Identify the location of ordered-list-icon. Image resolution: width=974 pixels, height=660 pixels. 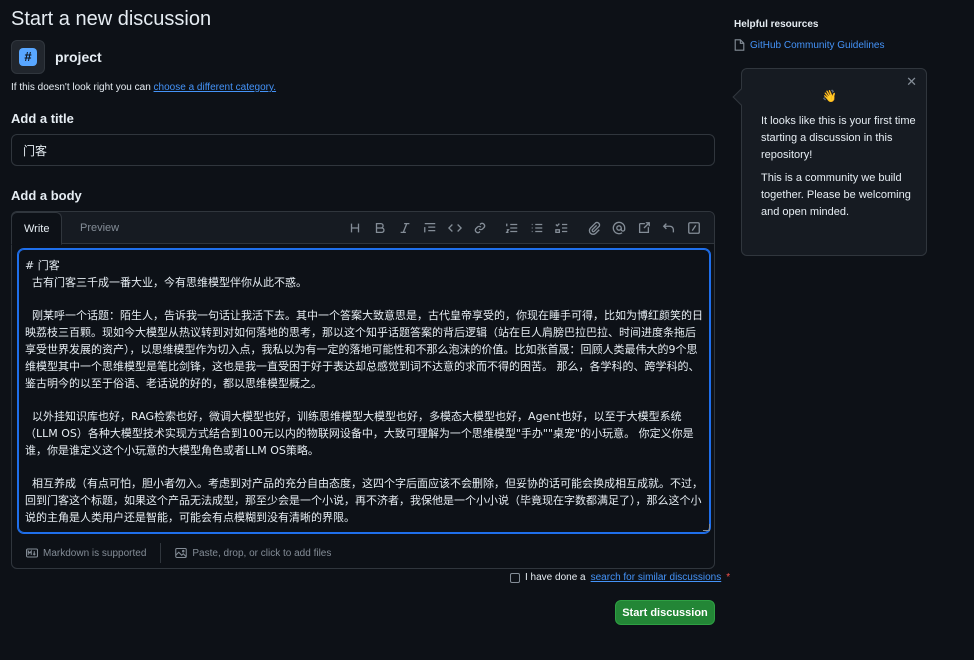
(511, 228).